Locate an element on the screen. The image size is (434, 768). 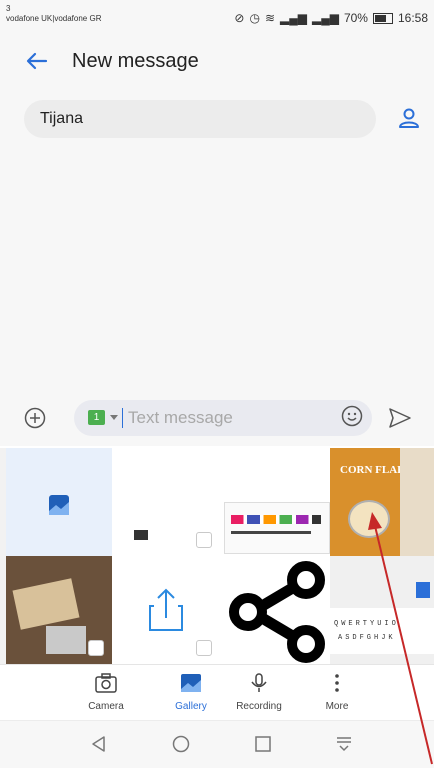
text-cursor is located at coordinates (122, 418).